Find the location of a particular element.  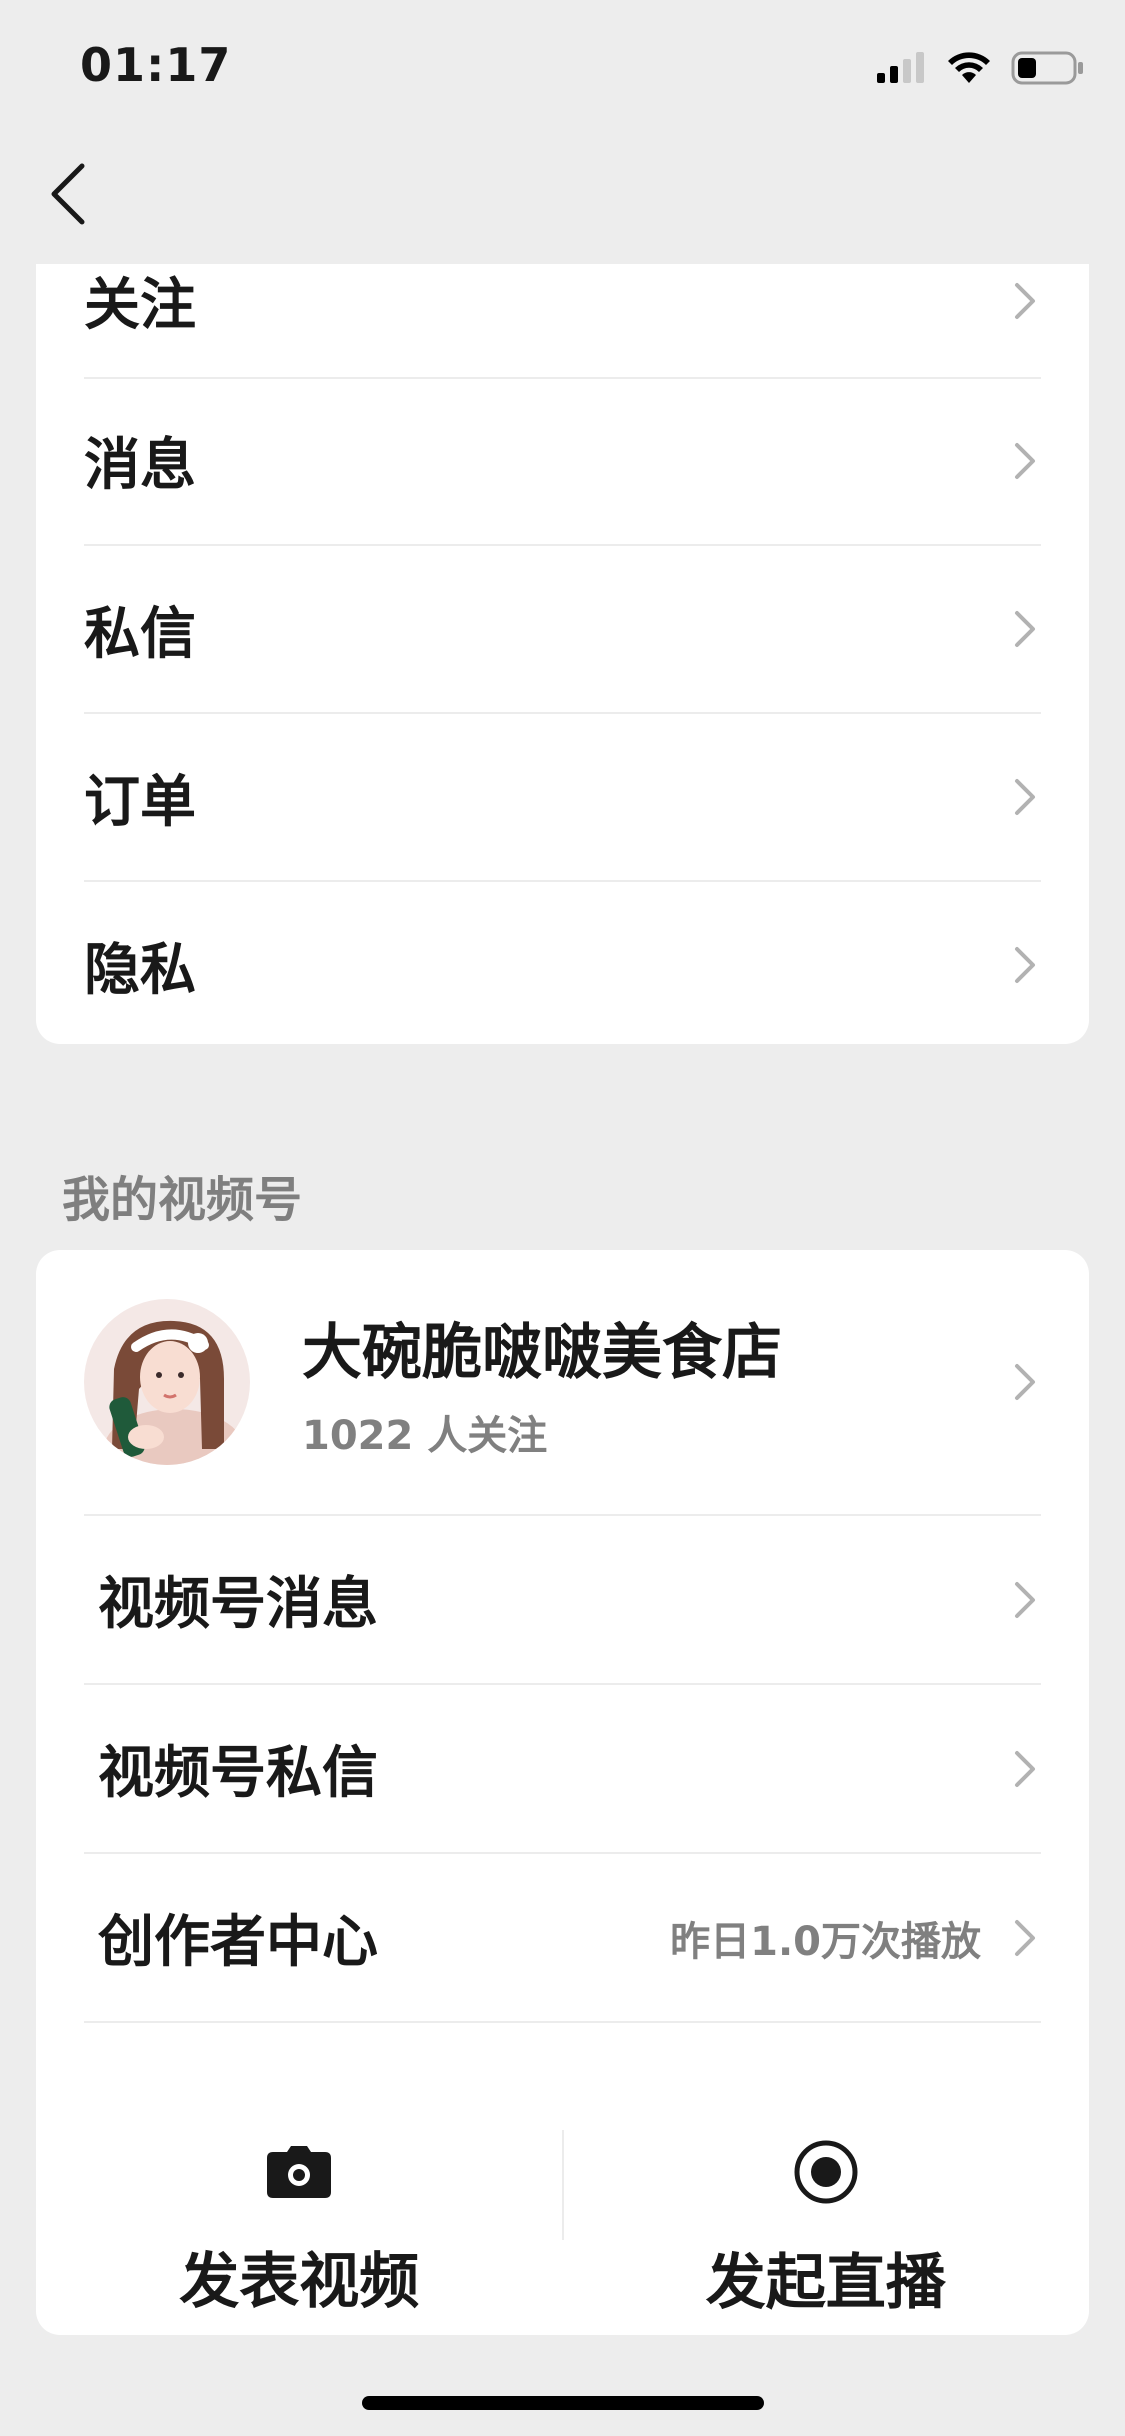

menu-item-label: 消息 is located at coordinates (140, 465).